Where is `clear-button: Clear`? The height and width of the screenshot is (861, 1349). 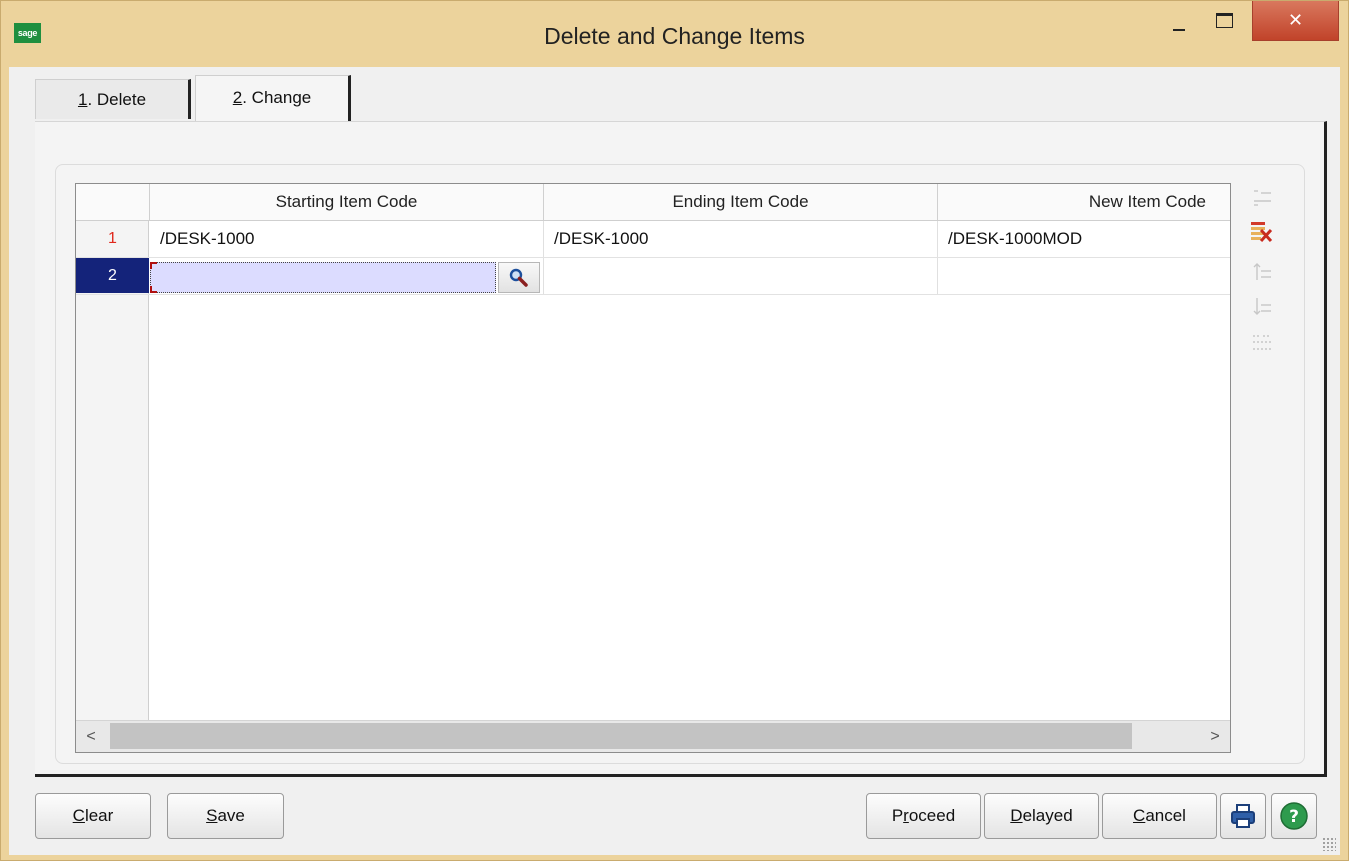 clear-button: Clear is located at coordinates (93, 816).